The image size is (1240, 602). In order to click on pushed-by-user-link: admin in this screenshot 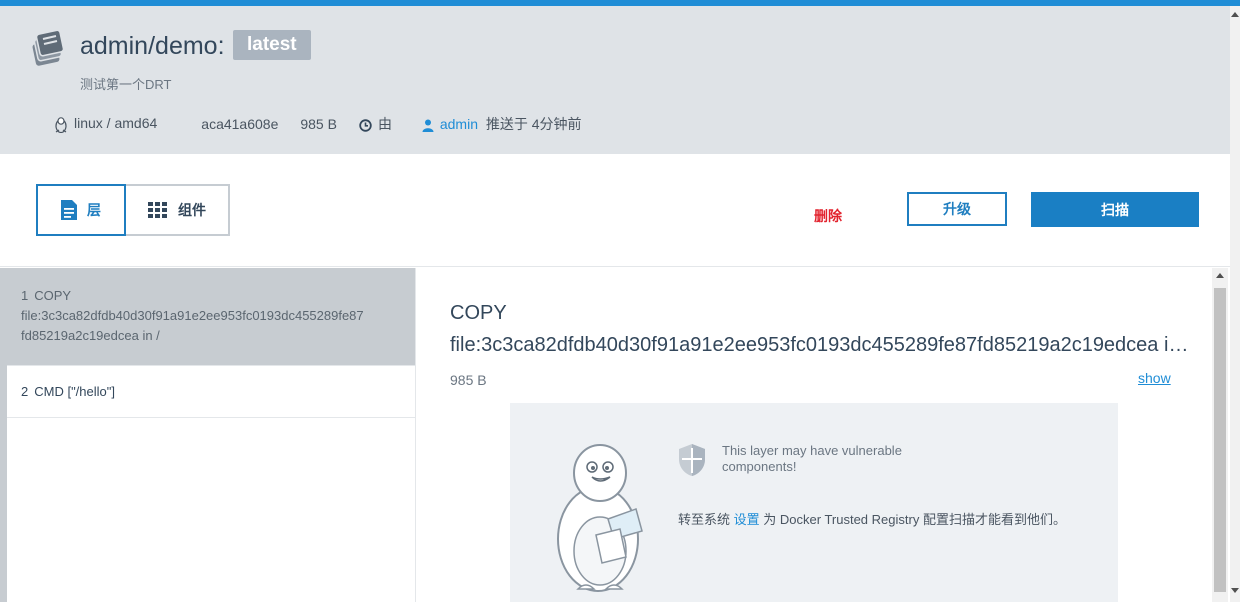, I will do `click(459, 124)`.